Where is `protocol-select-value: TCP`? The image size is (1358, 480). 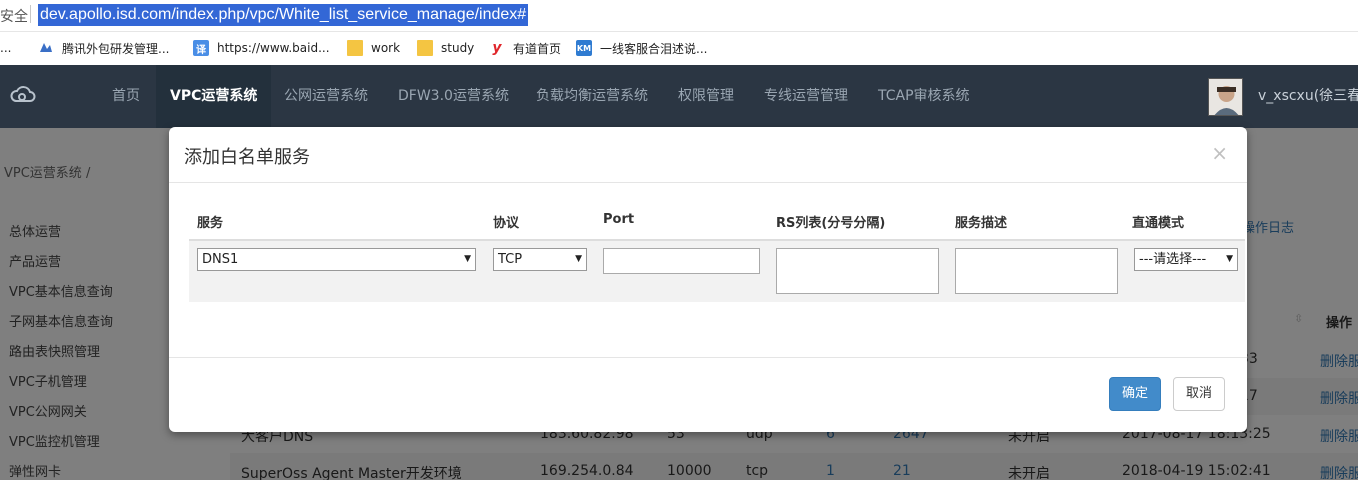 protocol-select-value: TCP is located at coordinates (510, 259).